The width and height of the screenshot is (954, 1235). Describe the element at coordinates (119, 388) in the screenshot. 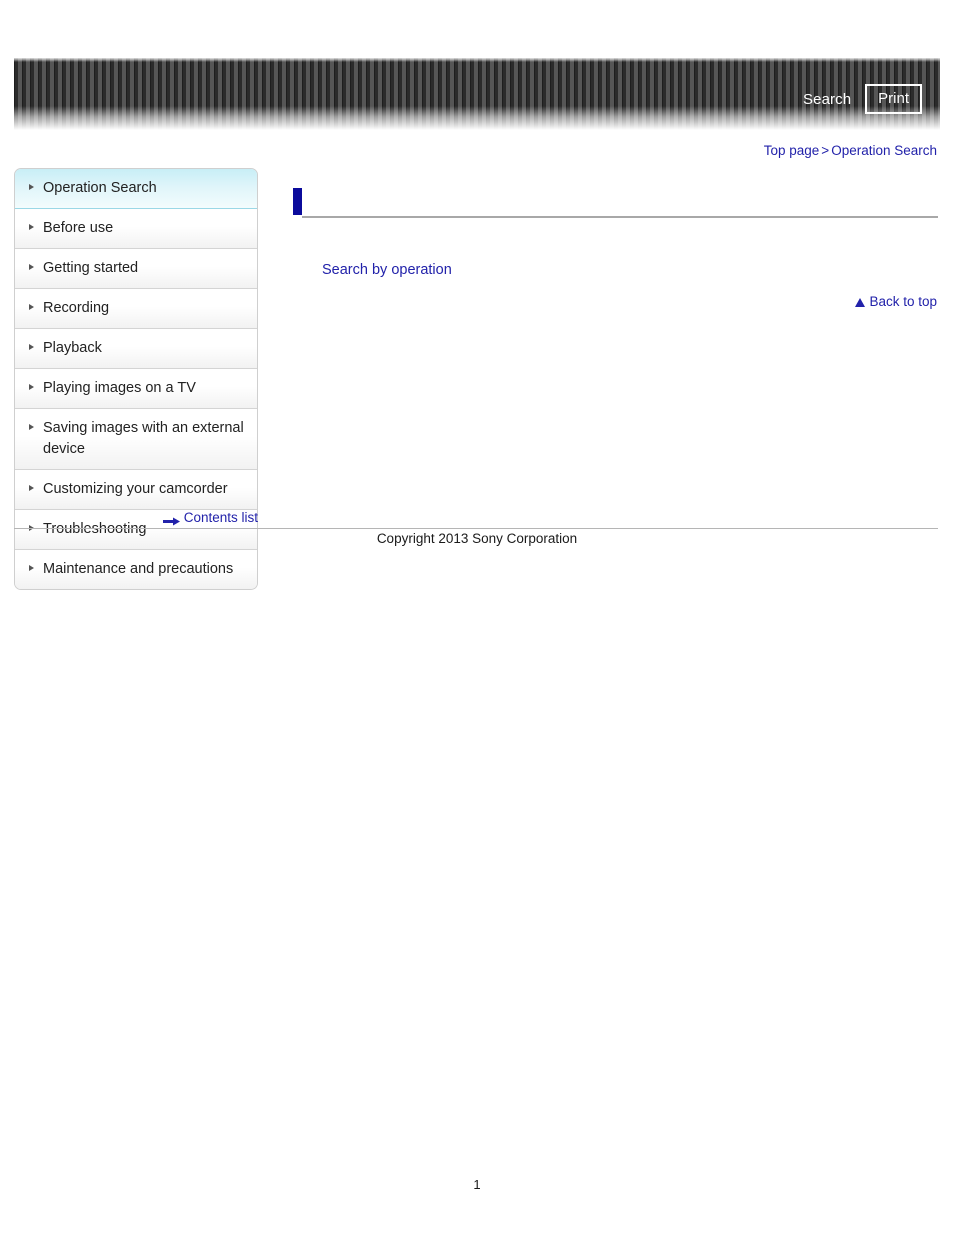

I see `sidebar-item-label: Playing images on a TV` at that location.